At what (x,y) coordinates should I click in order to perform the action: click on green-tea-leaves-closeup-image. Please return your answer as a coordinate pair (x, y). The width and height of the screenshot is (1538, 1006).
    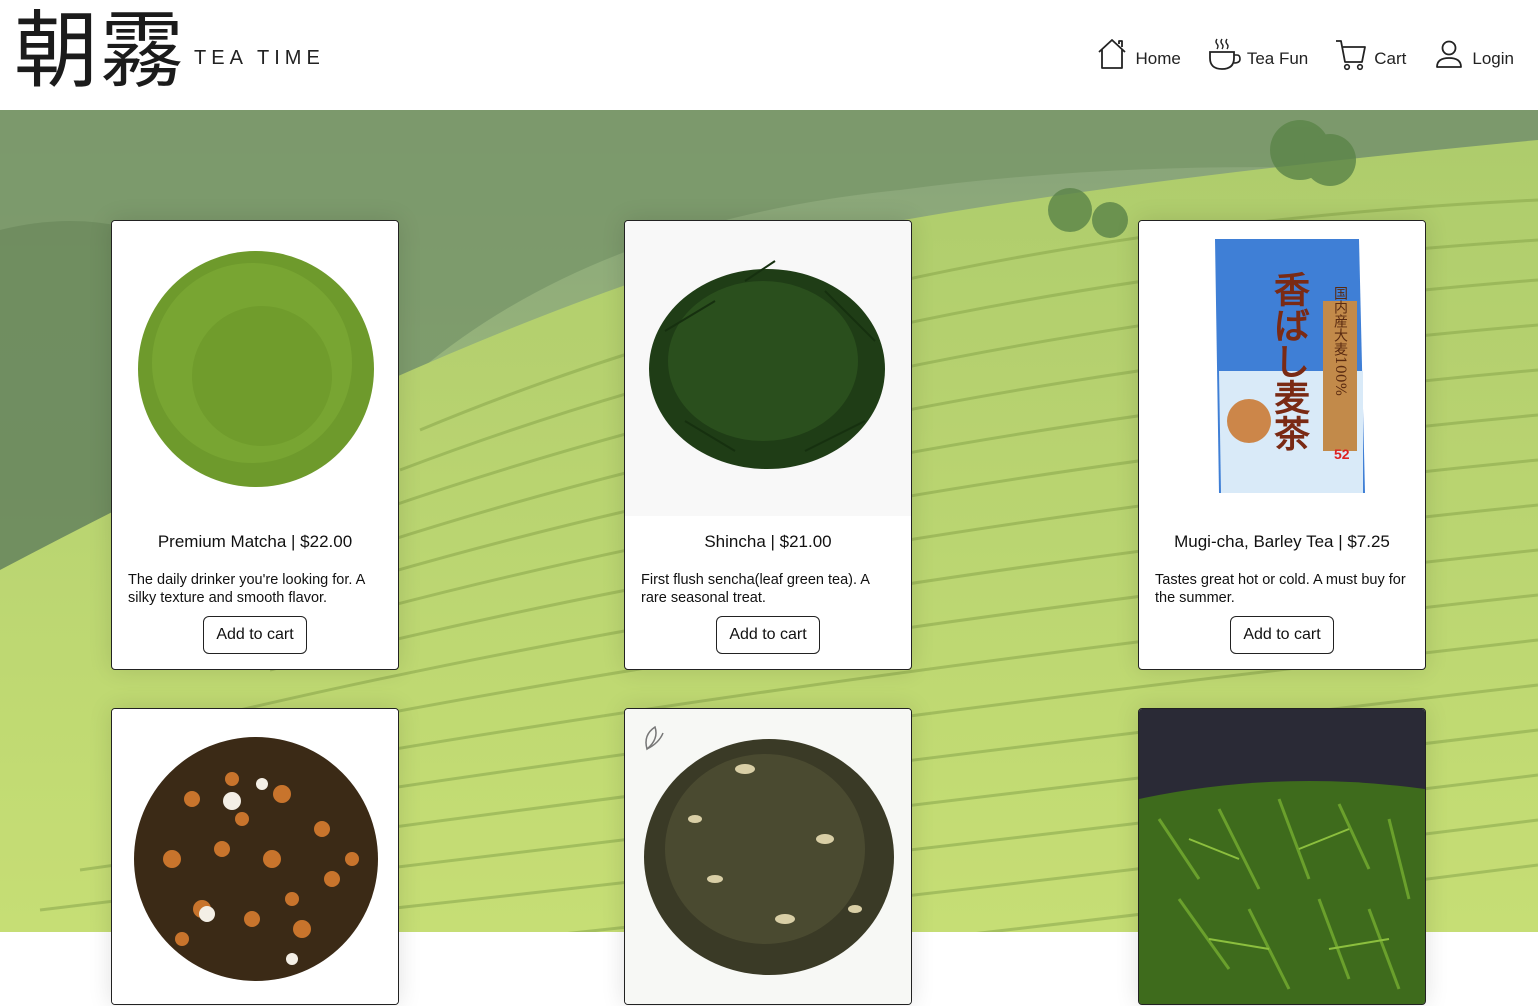
    Looking at the image, I should click on (1282, 856).